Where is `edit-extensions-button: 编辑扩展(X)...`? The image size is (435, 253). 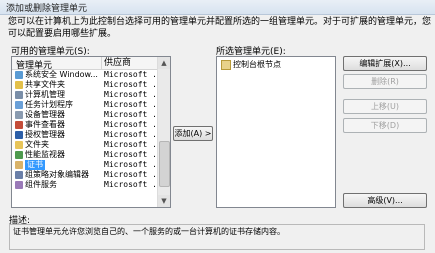 edit-extensions-button: 编辑扩展(X)... is located at coordinates (385, 63).